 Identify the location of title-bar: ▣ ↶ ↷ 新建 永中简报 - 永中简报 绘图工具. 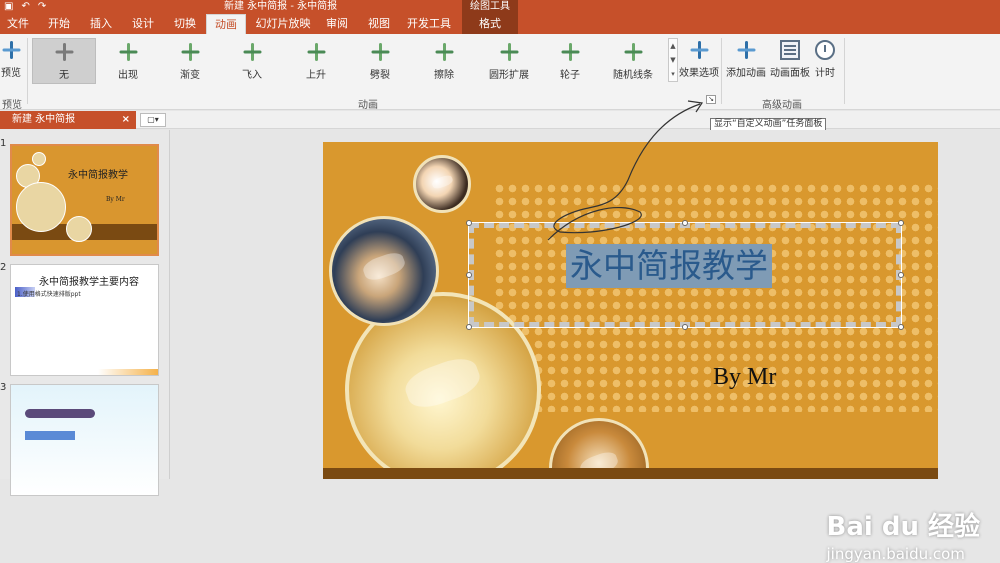
(500, 7).